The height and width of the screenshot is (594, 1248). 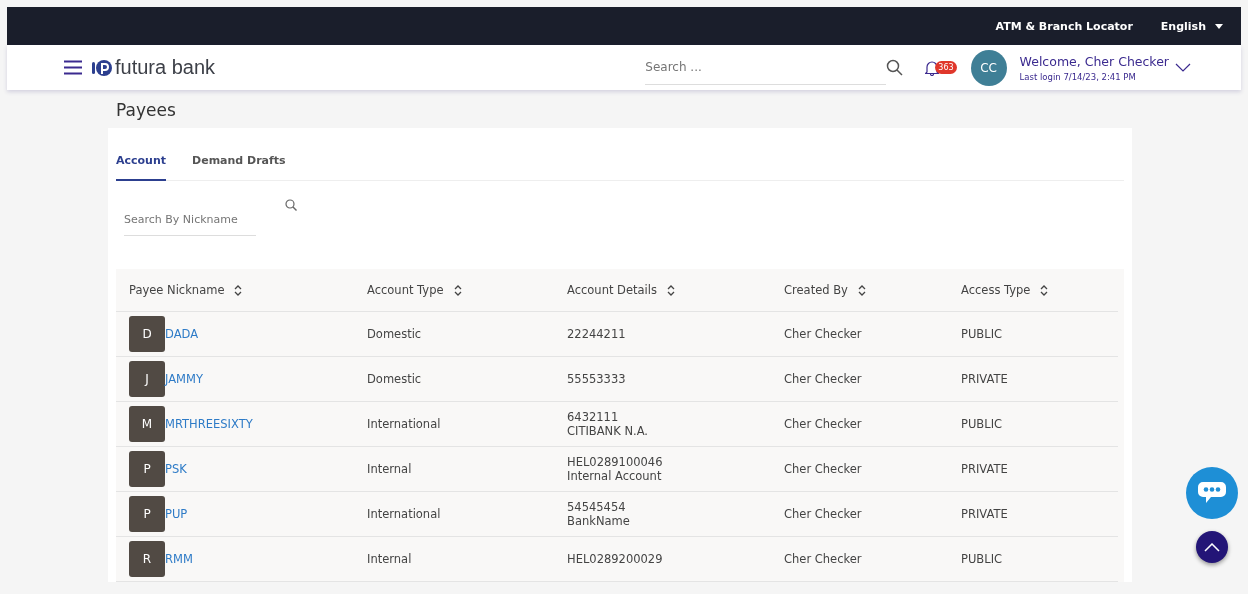 What do you see at coordinates (177, 290) in the screenshot?
I see `column-header: Payee Nickname` at bounding box center [177, 290].